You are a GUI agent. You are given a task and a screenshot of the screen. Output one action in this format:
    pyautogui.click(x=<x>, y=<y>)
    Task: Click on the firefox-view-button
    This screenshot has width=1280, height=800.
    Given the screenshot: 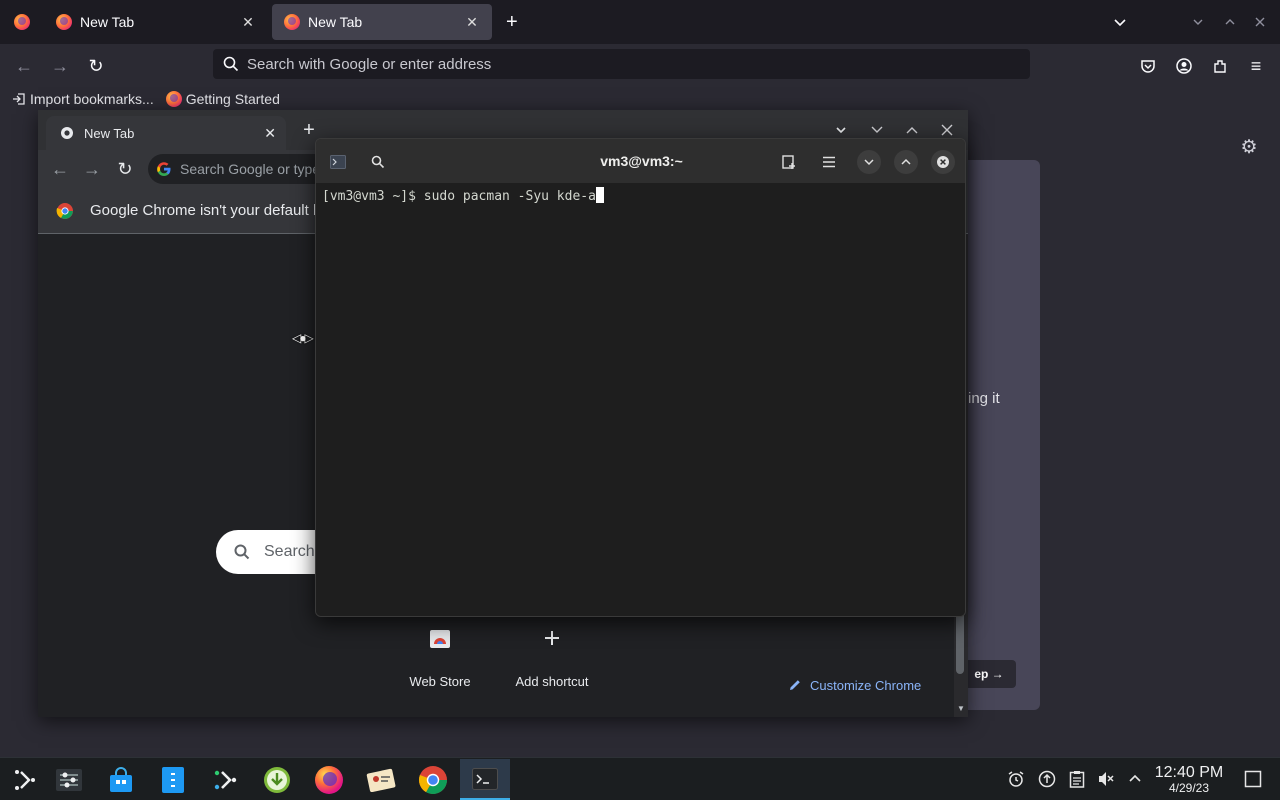 What is the action you would take?
    pyautogui.click(x=22, y=22)
    